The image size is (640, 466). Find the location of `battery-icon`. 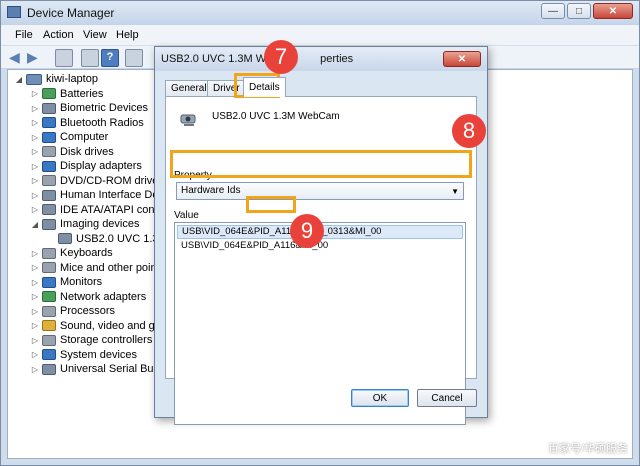

battery-icon is located at coordinates (49, 93).